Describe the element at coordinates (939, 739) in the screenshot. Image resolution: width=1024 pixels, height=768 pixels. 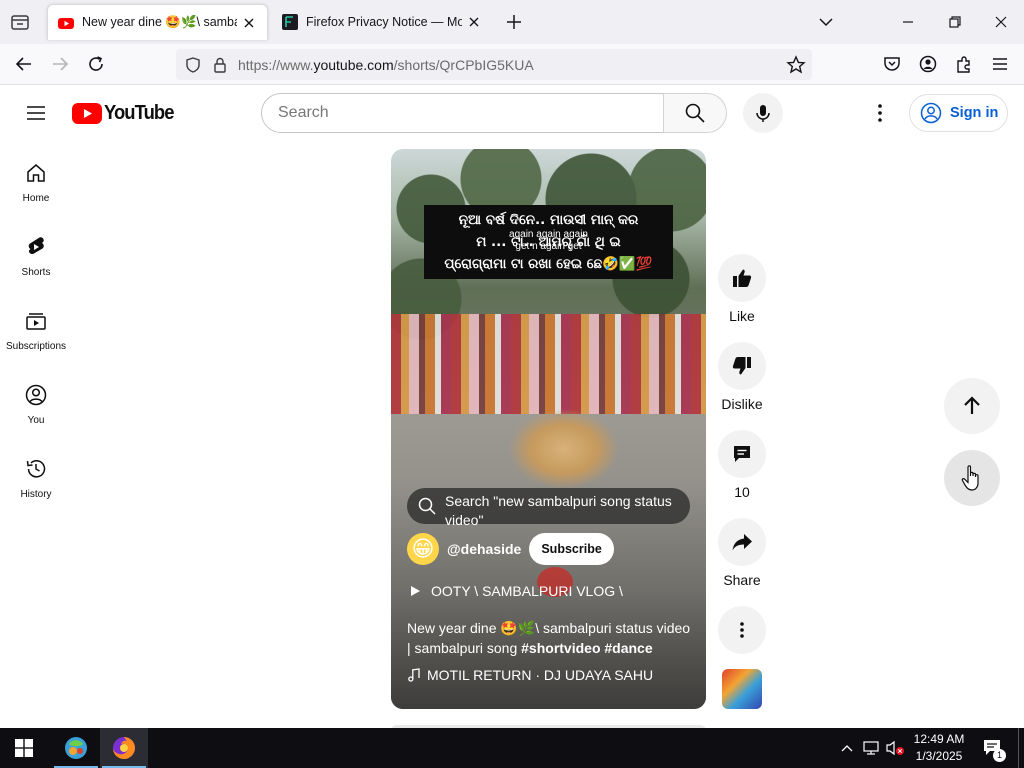
I see `clock-time: 12:49 AM` at that location.